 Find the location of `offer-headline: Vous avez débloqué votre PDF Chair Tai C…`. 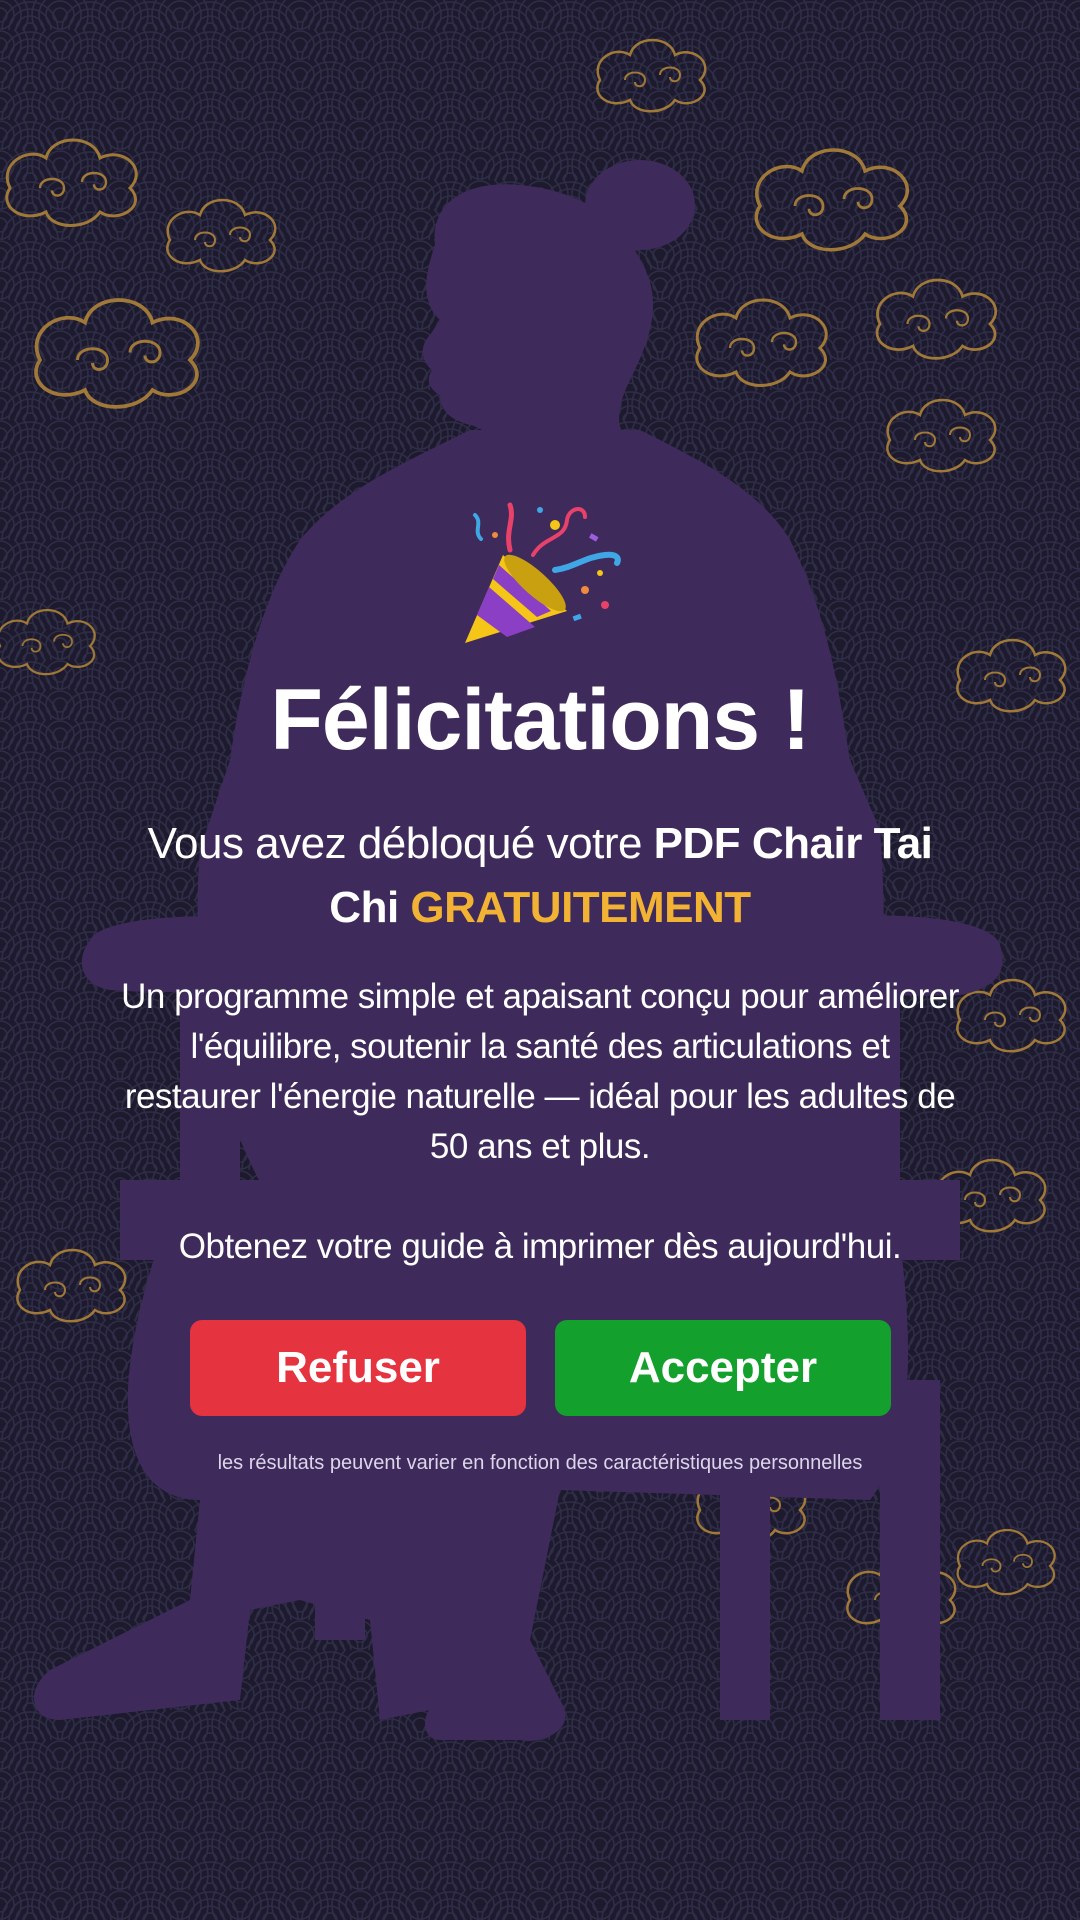

offer-headline: Vous avez débloqué votre PDF Chair Tai C… is located at coordinates (540, 876).